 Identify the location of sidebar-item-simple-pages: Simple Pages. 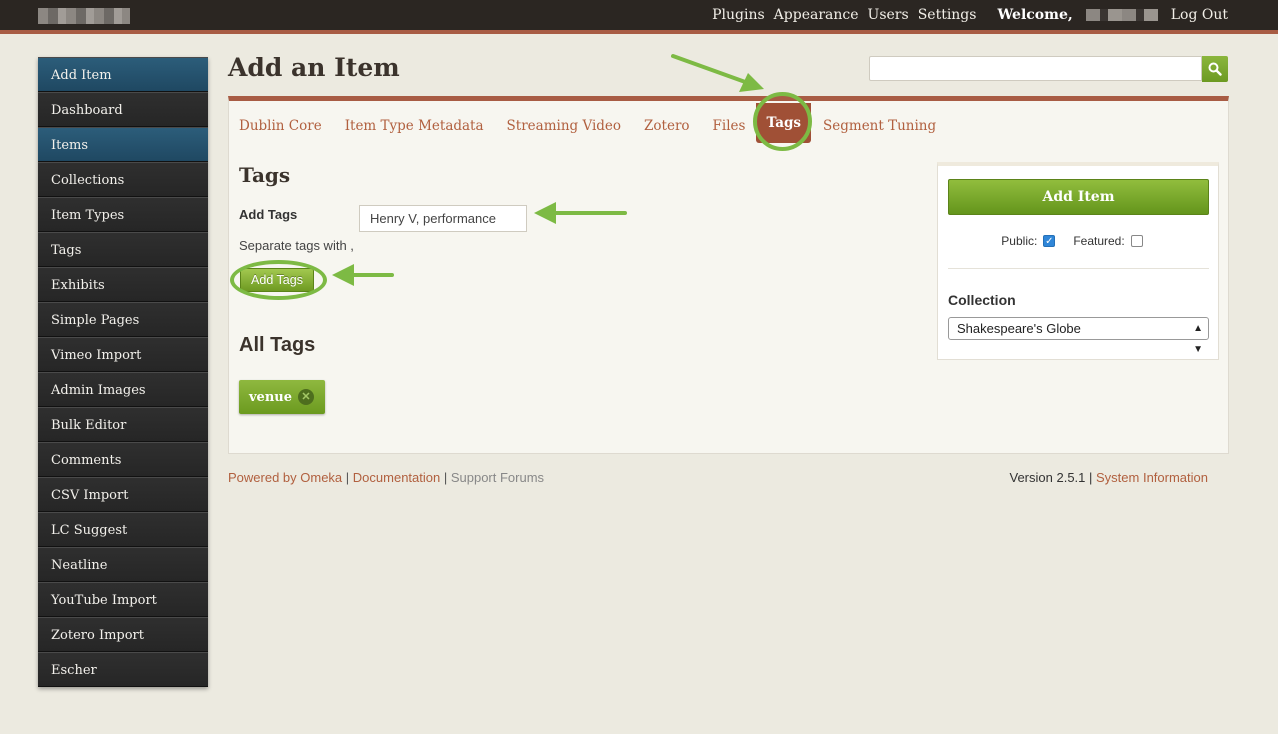
(123, 319).